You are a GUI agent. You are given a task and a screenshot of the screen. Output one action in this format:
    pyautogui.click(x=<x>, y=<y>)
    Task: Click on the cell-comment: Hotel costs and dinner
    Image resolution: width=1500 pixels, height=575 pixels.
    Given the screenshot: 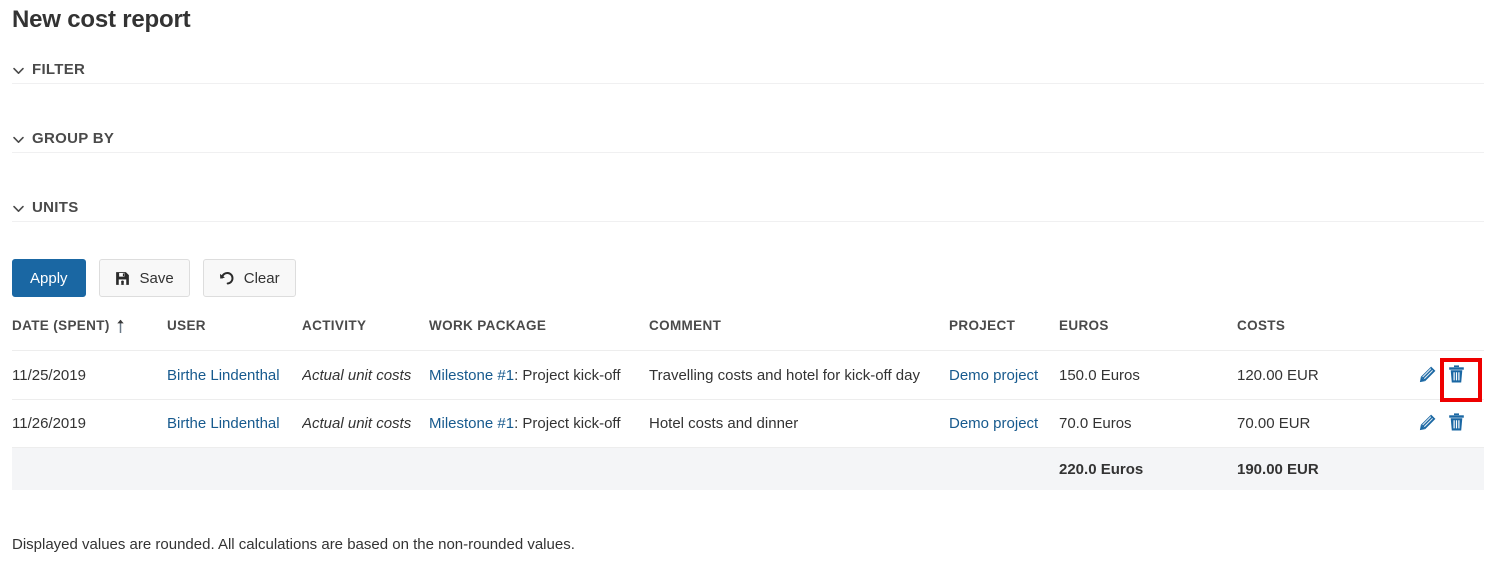 What is the action you would take?
    pyautogui.click(x=799, y=423)
    